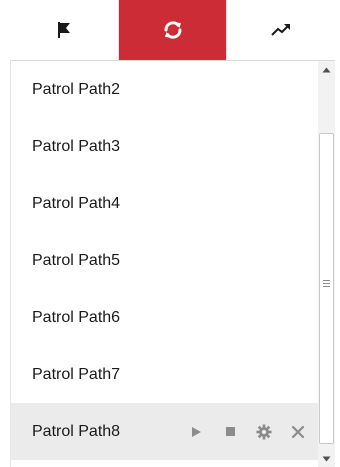 Image resolution: width=340 pixels, height=467 pixels. I want to click on scrollbar-grip-icon, so click(326, 284).